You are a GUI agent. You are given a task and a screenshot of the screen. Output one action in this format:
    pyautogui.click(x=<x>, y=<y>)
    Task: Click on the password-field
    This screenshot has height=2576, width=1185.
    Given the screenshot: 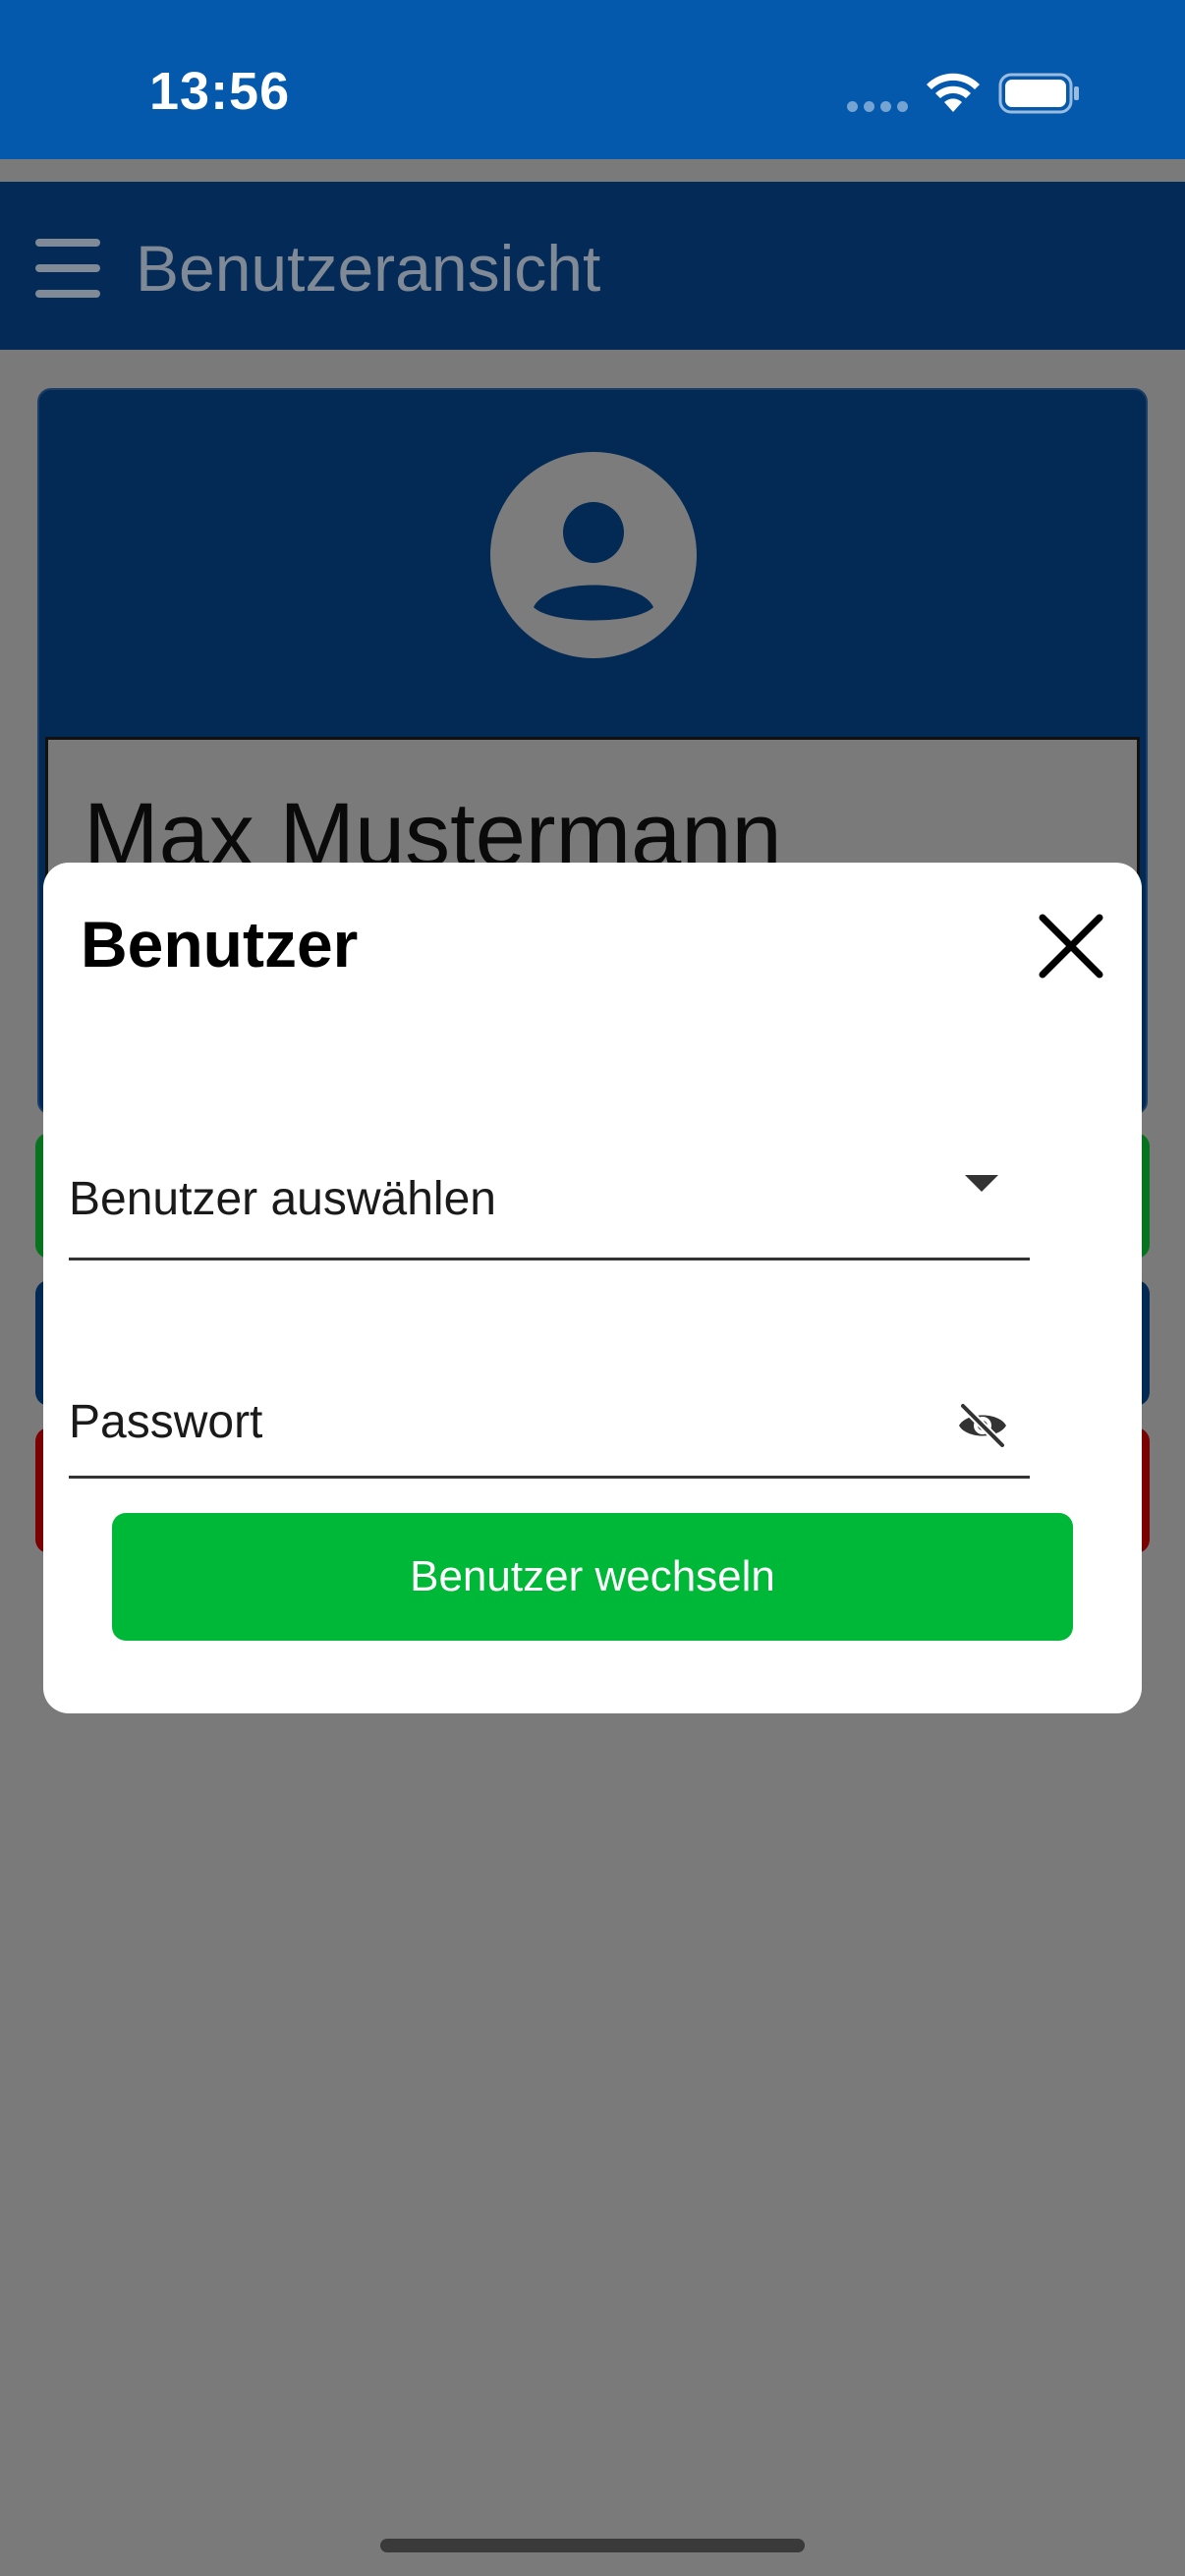 What is the action you would take?
    pyautogui.click(x=550, y=1410)
    